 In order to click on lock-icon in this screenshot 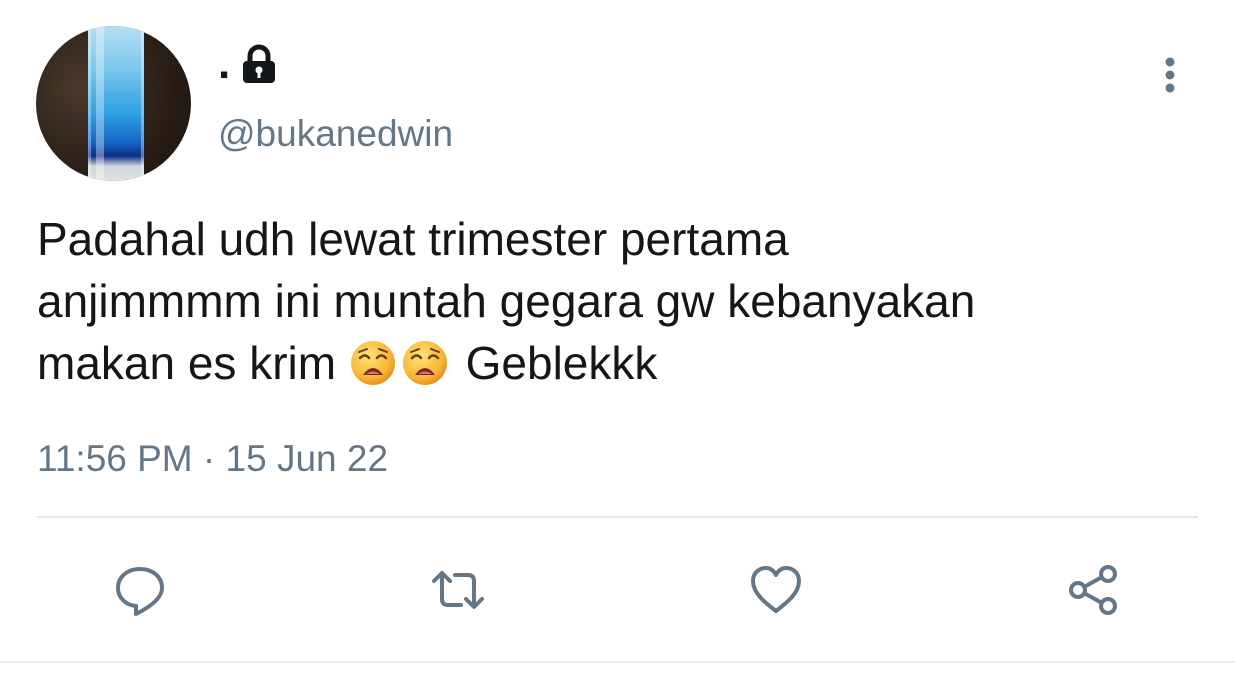, I will do `click(259, 64)`.